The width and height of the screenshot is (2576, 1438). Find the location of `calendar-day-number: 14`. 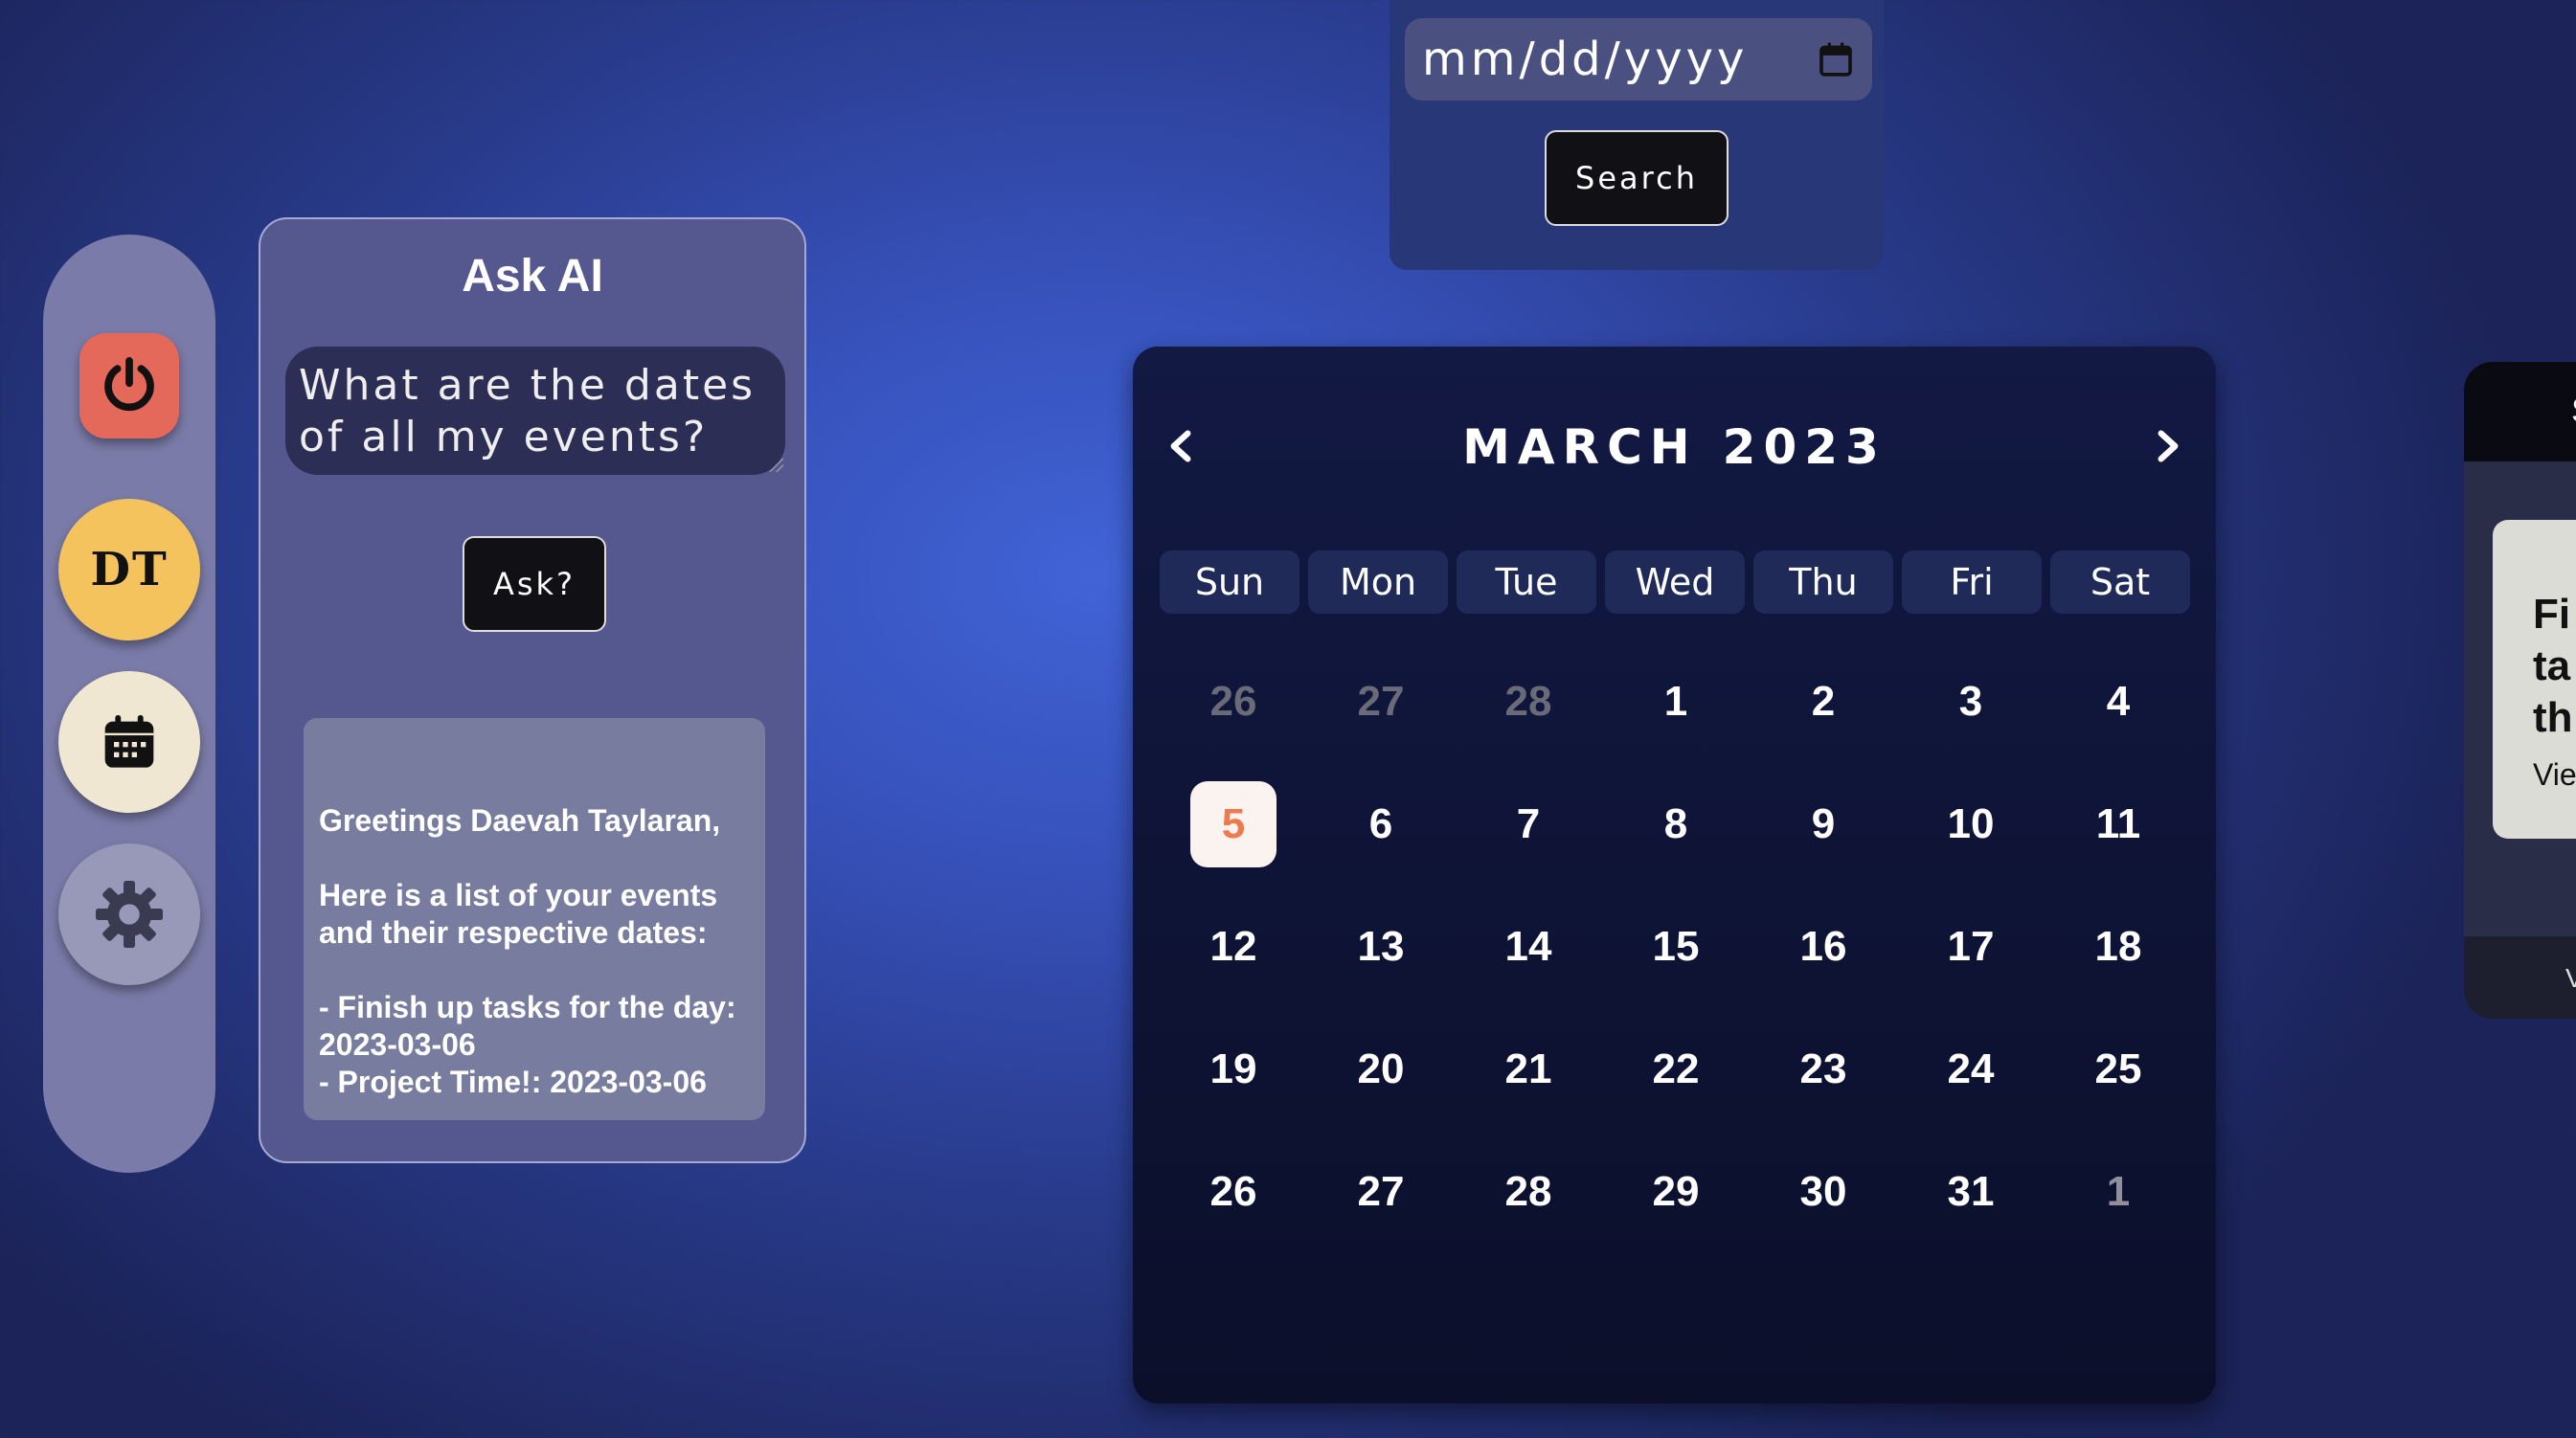

calendar-day-number: 14 is located at coordinates (1528, 946).